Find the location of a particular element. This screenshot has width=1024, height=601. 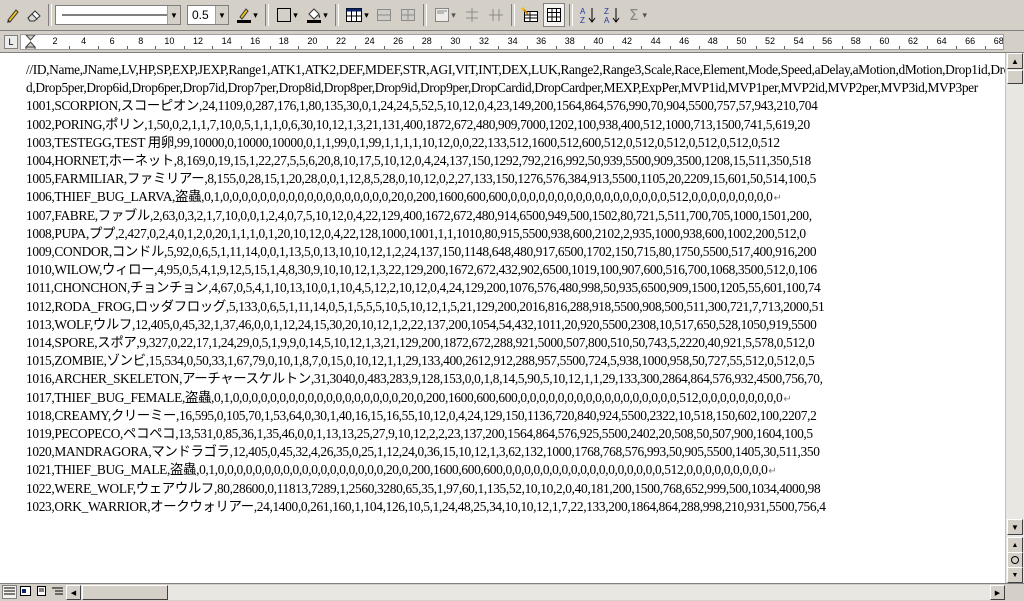

next-page-button: ▼ is located at coordinates (1015, 575).